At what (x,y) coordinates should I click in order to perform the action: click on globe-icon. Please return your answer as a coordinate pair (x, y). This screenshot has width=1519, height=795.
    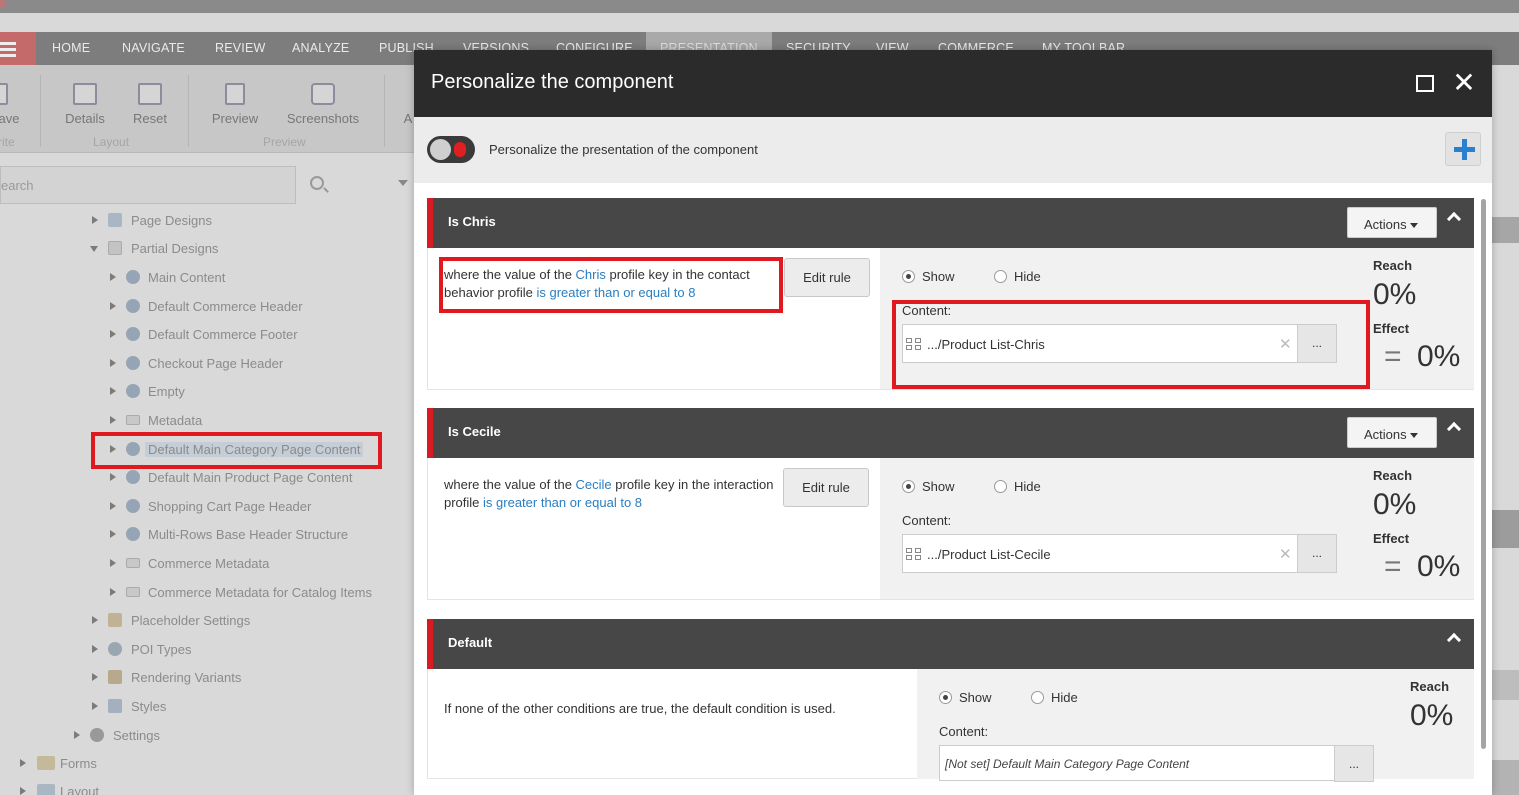
    Looking at the image, I should click on (115, 649).